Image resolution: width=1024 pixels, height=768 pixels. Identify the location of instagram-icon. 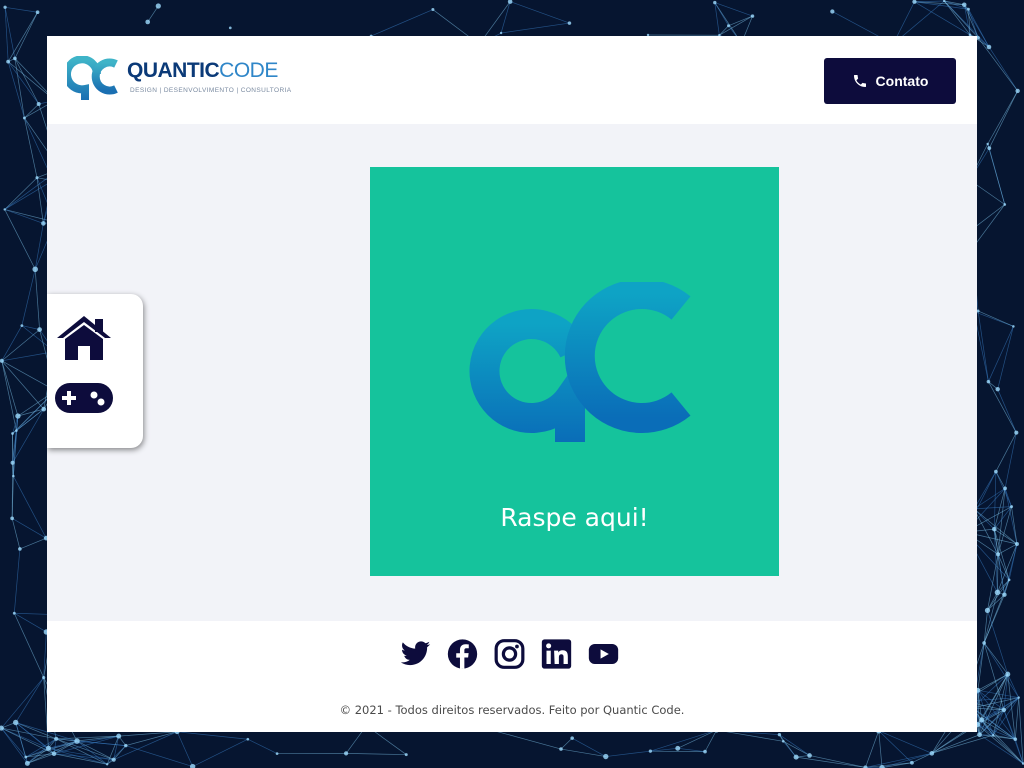
(509, 654).